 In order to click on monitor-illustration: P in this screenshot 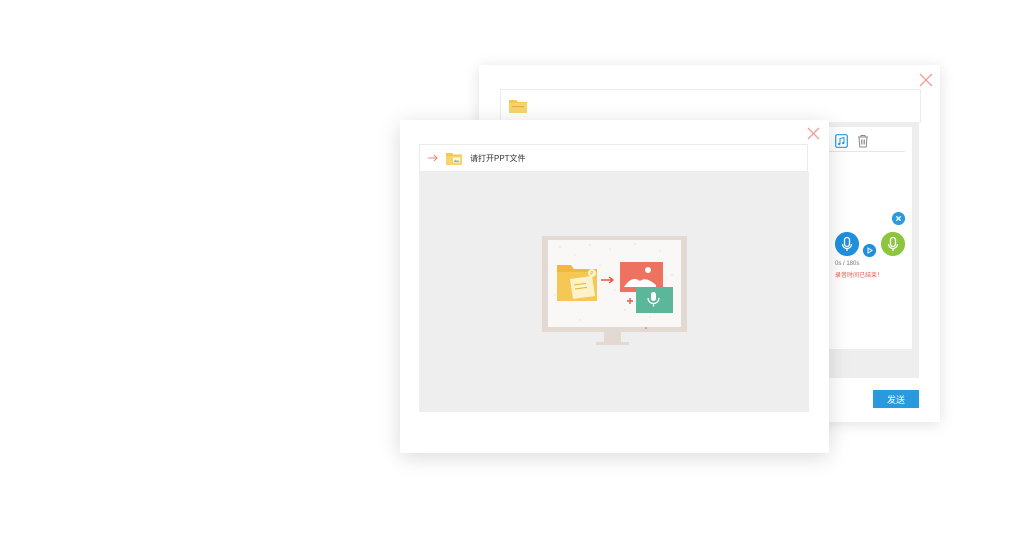, I will do `click(614, 290)`.